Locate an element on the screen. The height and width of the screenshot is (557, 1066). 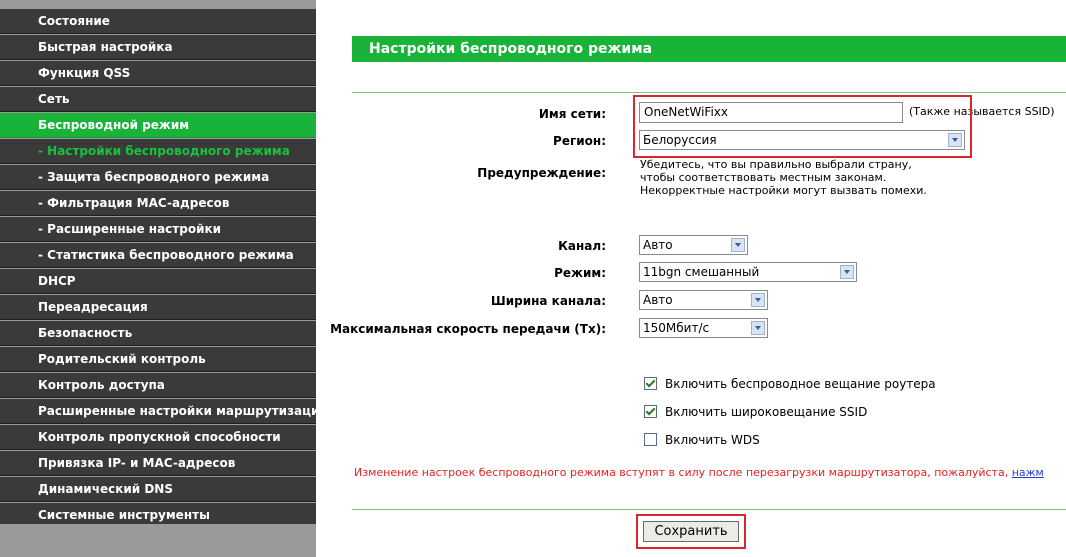
highlight-frame is located at coordinates (802, 126).